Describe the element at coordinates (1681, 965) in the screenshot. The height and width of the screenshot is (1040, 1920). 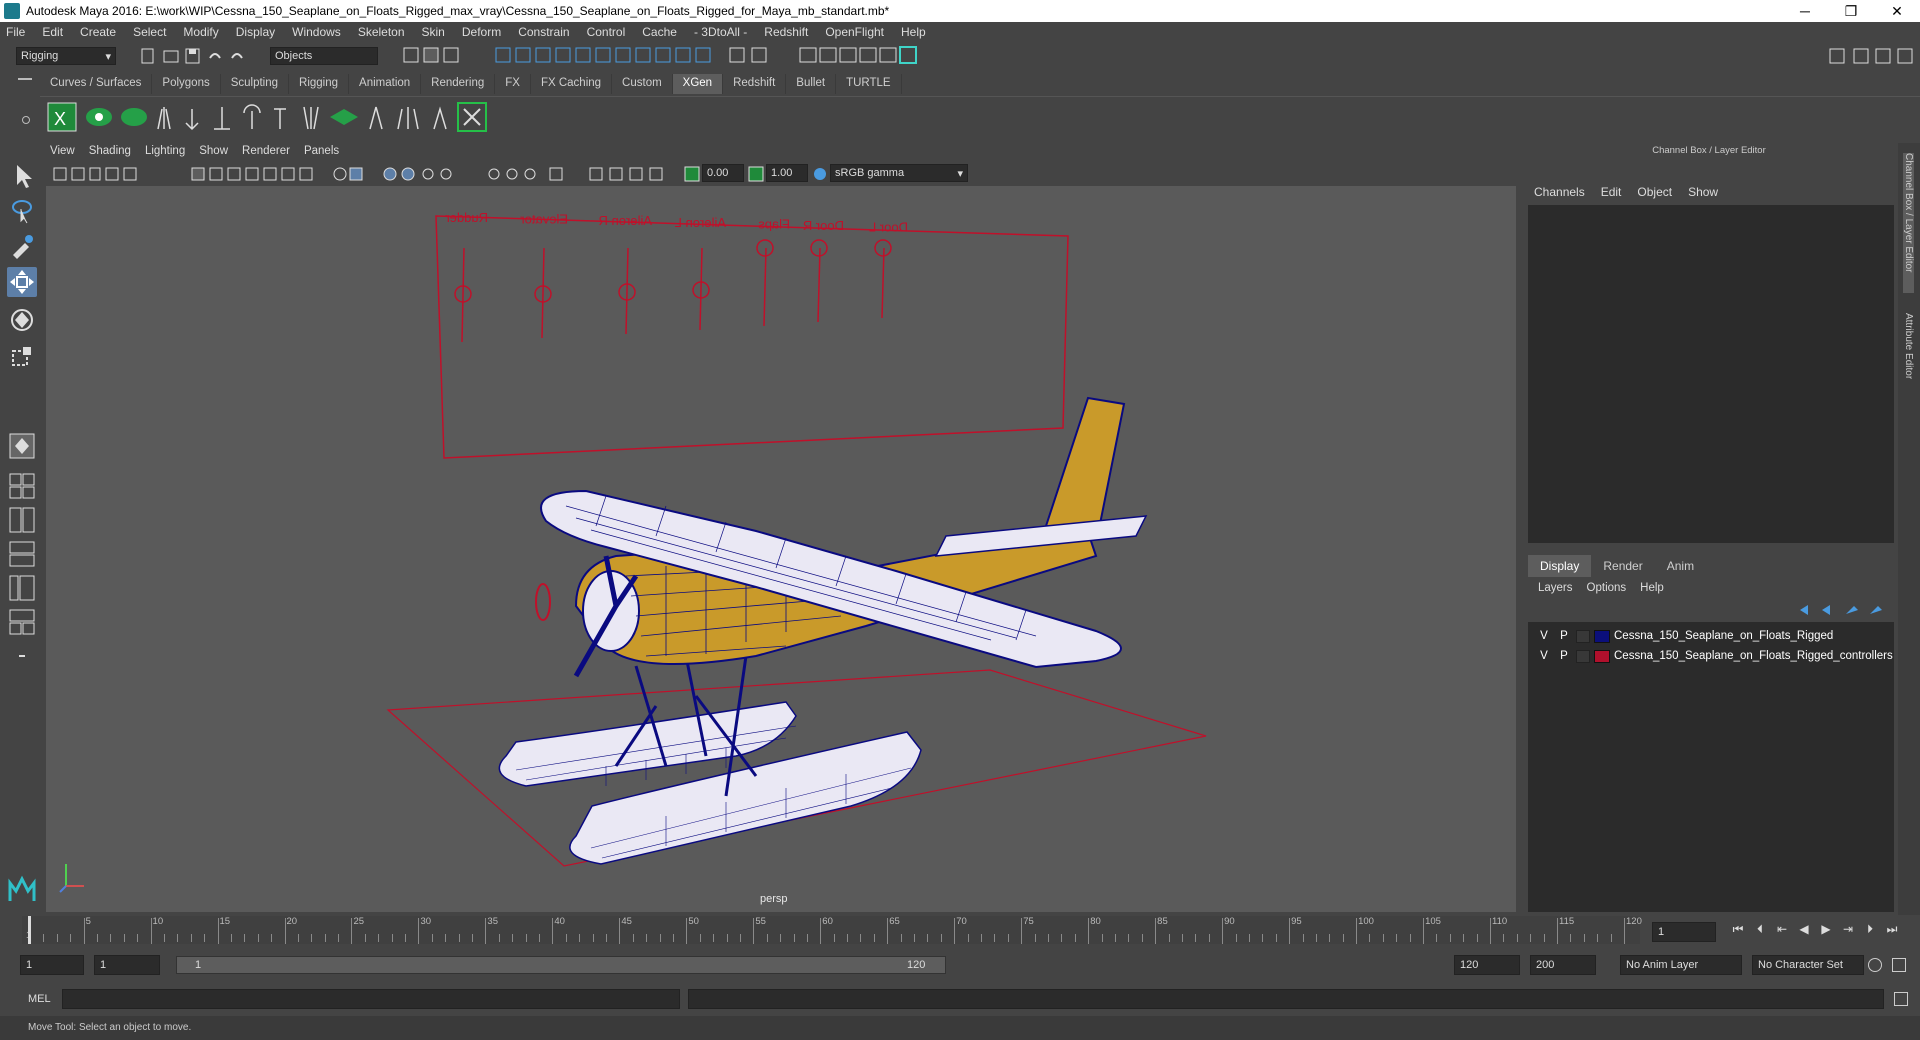
I see `anim-layer-dropdown: No Anim Layer` at that location.